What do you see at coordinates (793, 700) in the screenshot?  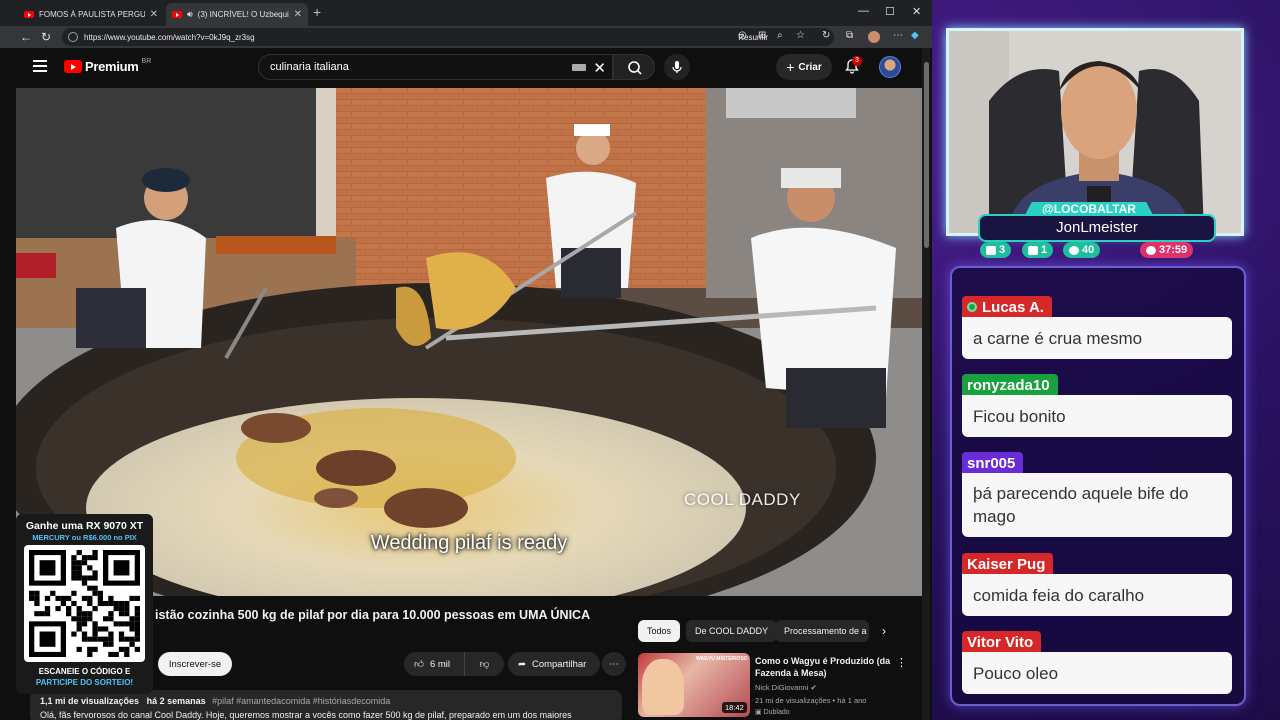 I see `recommendation-views: 21 mi de visualizações` at bounding box center [793, 700].